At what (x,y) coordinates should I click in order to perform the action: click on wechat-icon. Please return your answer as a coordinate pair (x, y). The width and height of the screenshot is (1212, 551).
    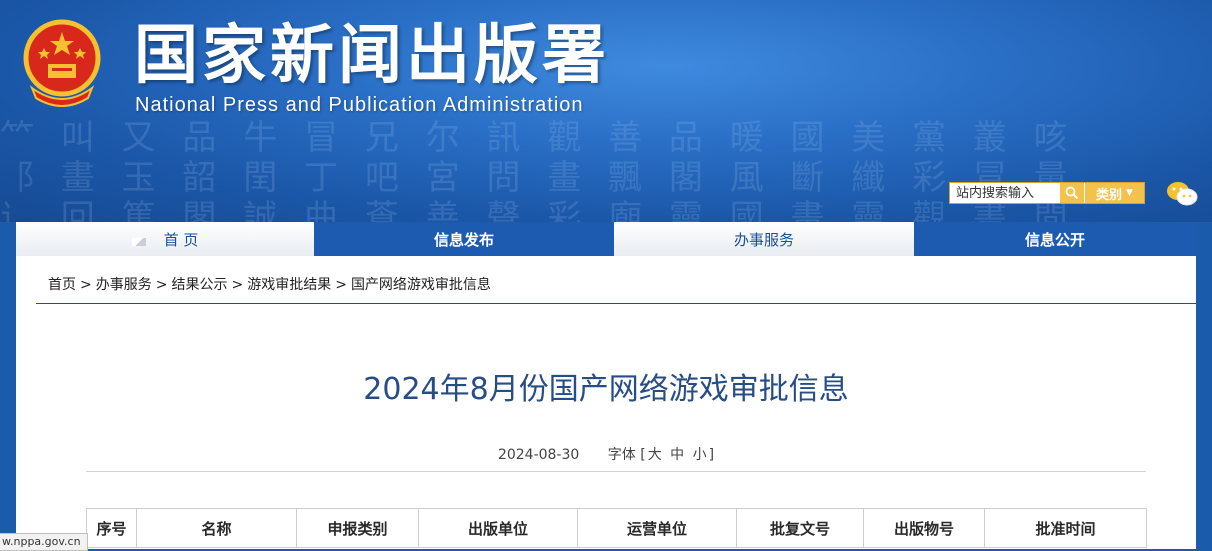
    Looking at the image, I should click on (1182, 194).